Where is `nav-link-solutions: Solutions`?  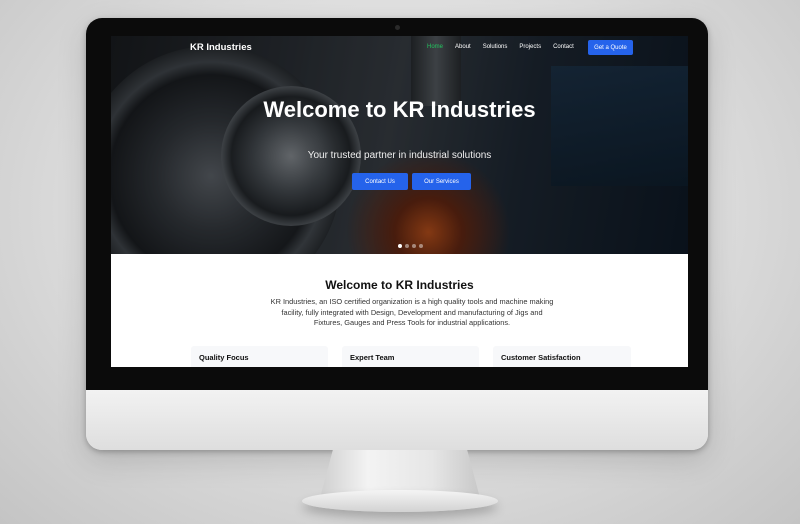
nav-link-solutions: Solutions is located at coordinates (495, 47).